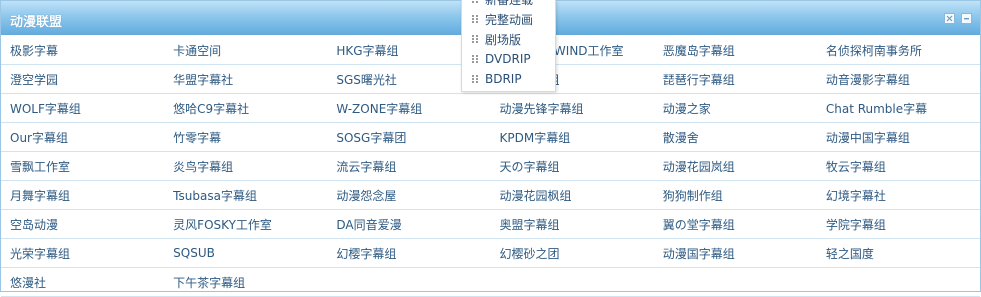 This screenshot has width=981, height=297. Describe the element at coordinates (245, 137) in the screenshot. I see `fansub-group-link: 竹零字幕` at that location.